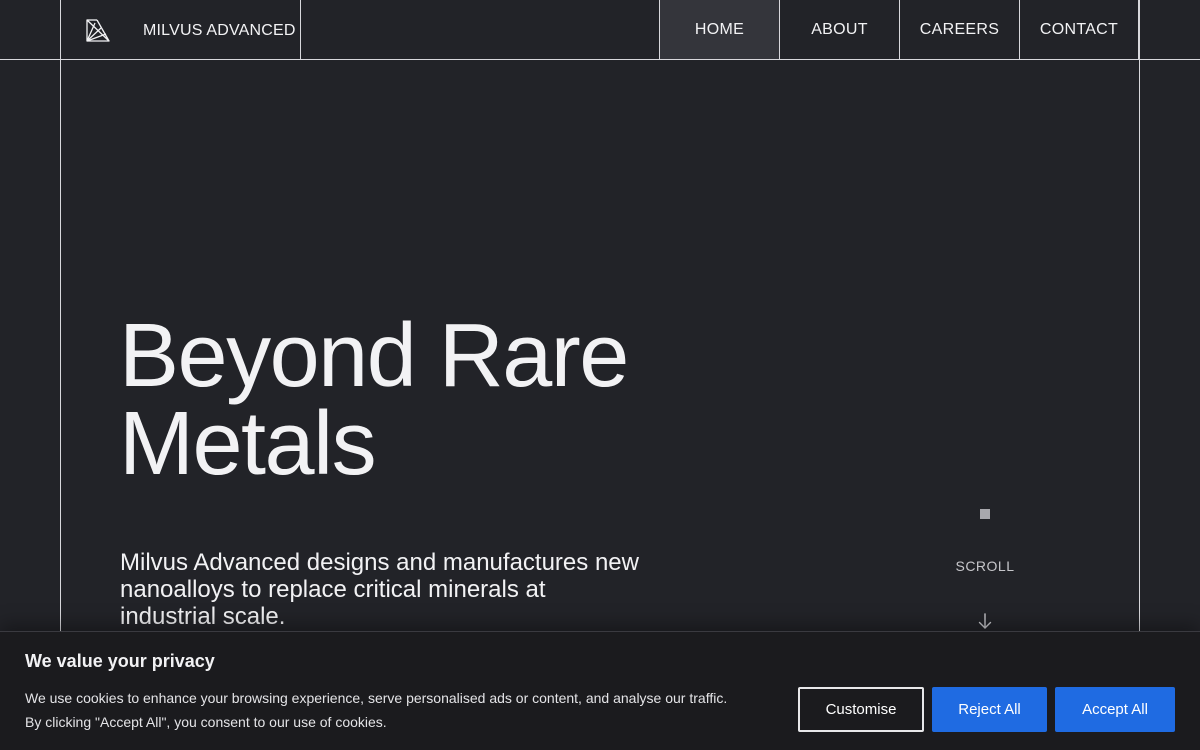 The height and width of the screenshot is (750, 1200). Describe the element at coordinates (219, 30) in the screenshot. I see `brand-name: MILVUS ADVANCED` at that location.